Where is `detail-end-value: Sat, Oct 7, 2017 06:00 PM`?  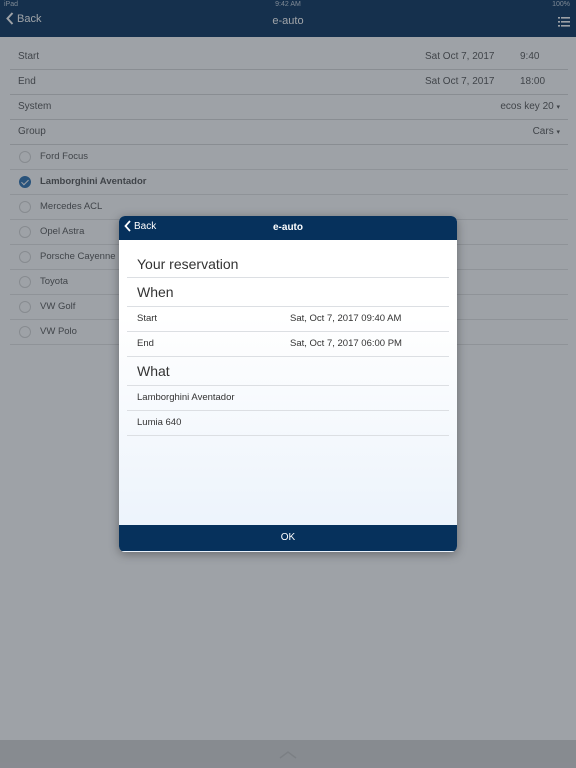
detail-end-value: Sat, Oct 7, 2017 06:00 PM is located at coordinates (346, 343).